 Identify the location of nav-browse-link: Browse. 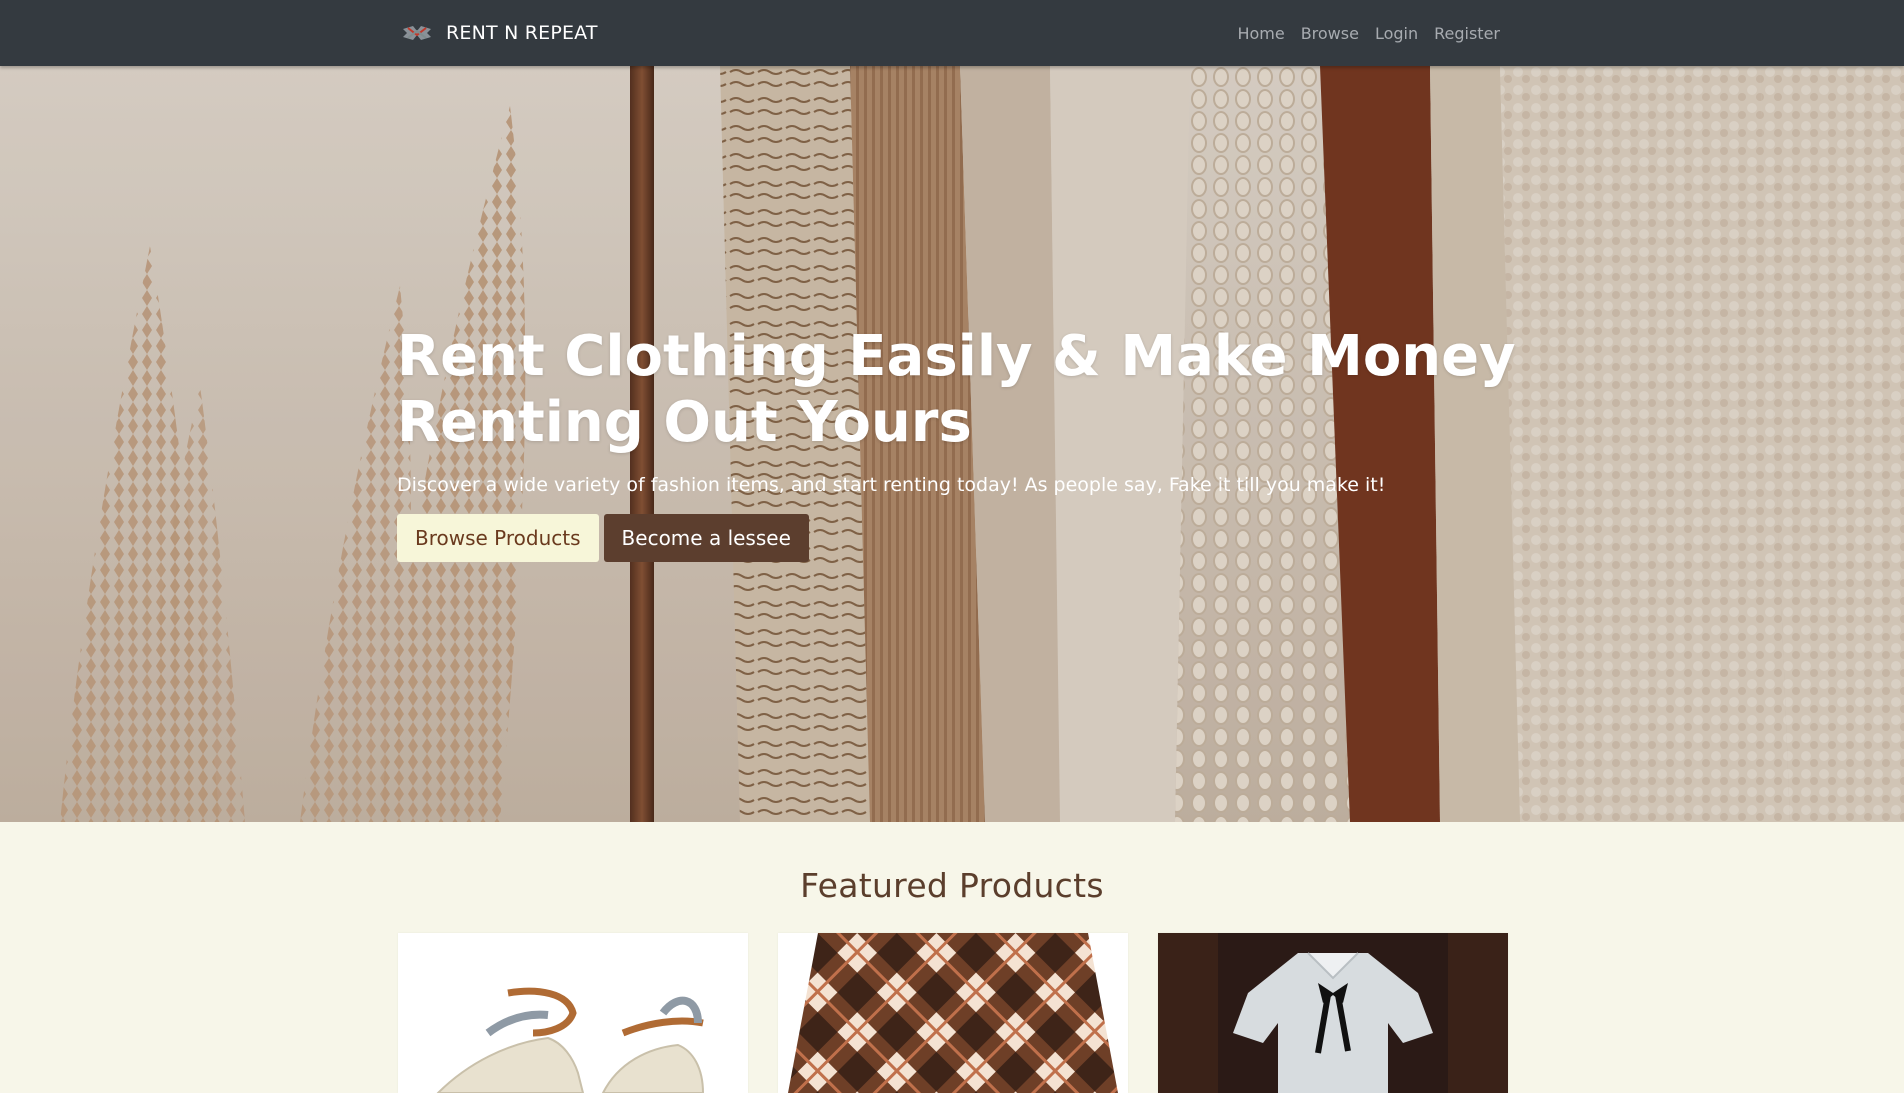
(1330, 33).